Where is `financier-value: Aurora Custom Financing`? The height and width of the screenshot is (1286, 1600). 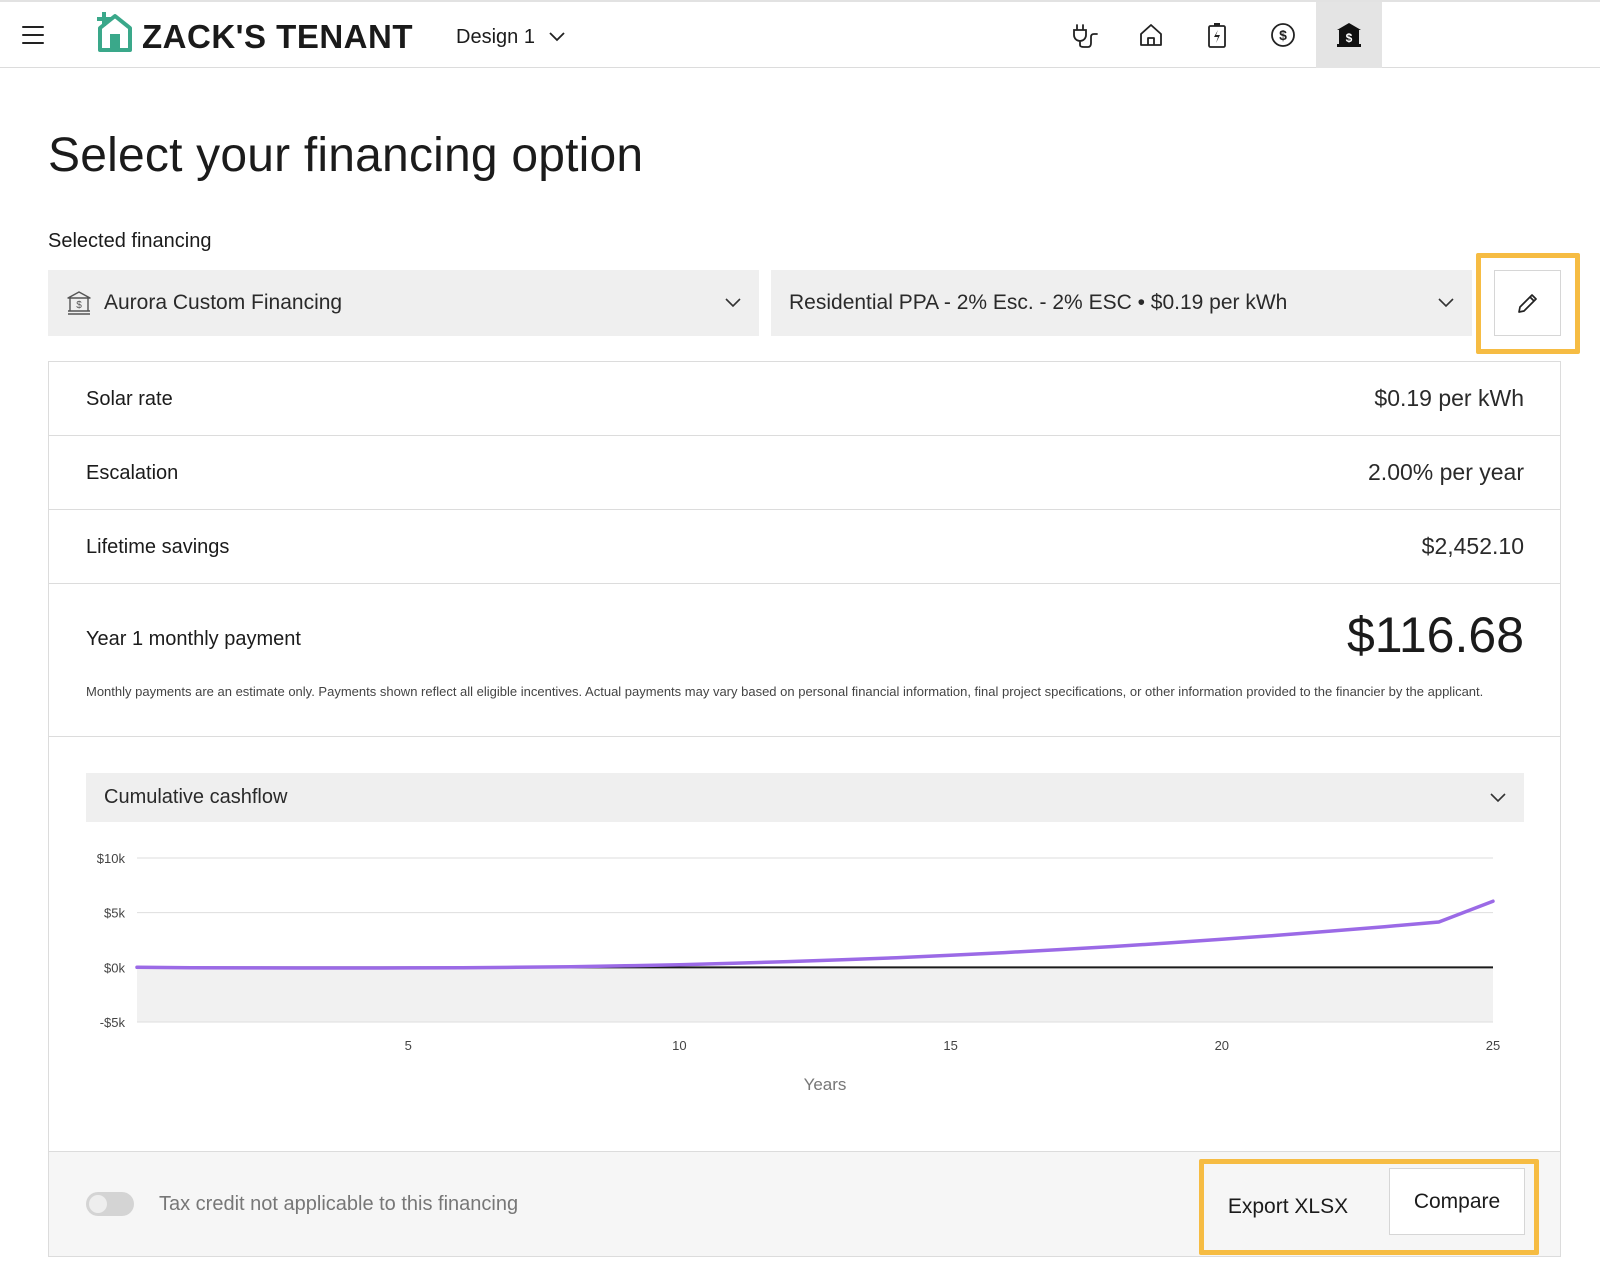 financier-value: Aurora Custom Financing is located at coordinates (223, 302).